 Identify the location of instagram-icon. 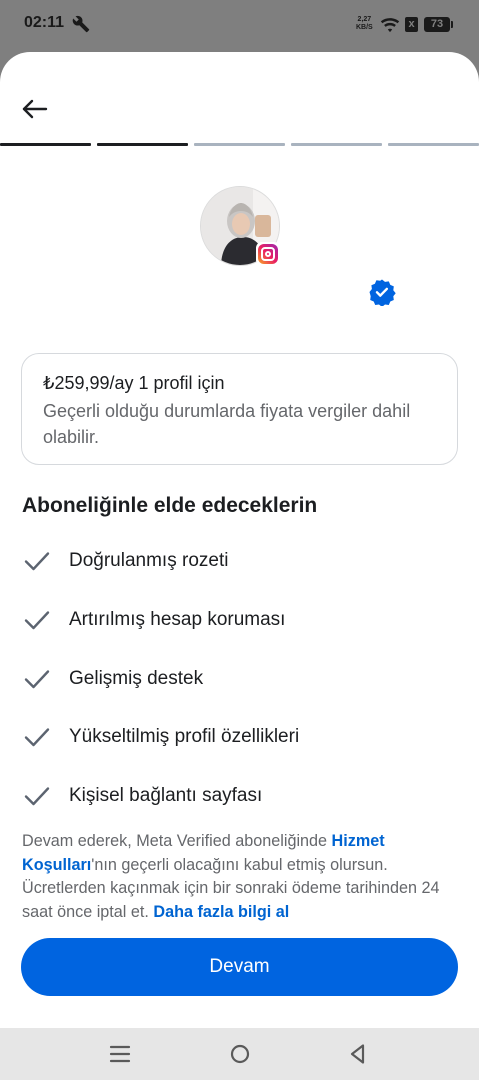
(268, 254).